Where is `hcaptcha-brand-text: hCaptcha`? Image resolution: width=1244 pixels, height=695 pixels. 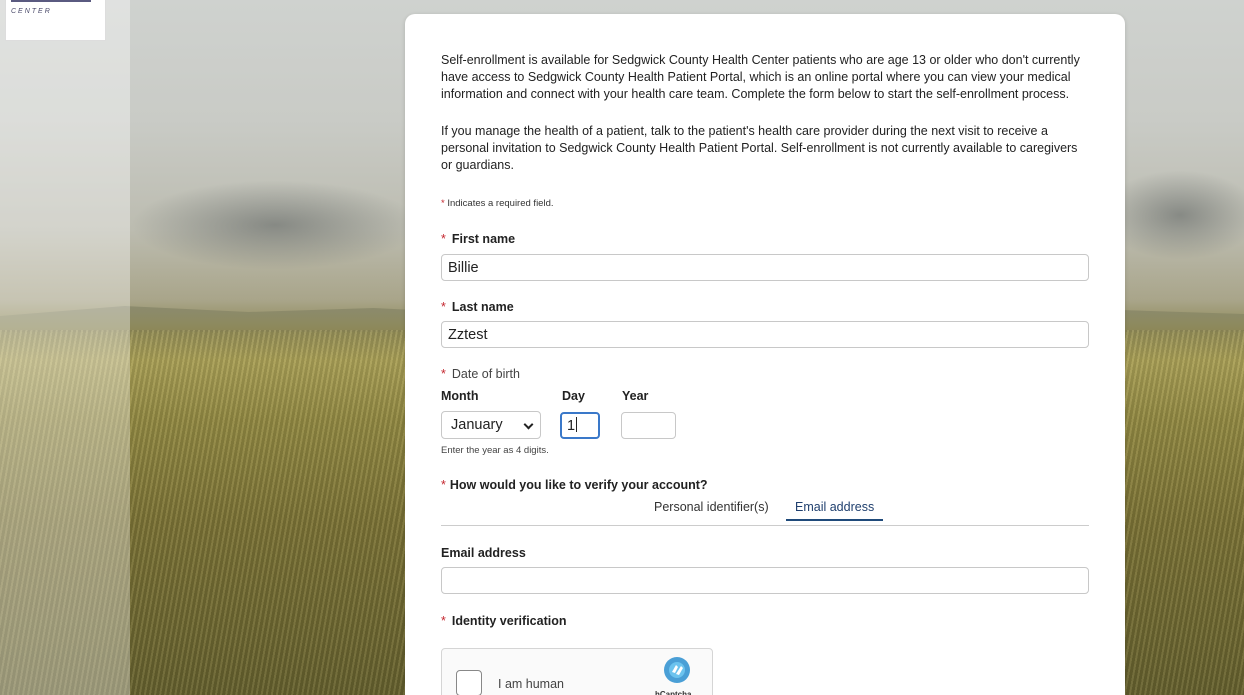
hcaptcha-brand-text: hCaptcha is located at coordinates (673, 692).